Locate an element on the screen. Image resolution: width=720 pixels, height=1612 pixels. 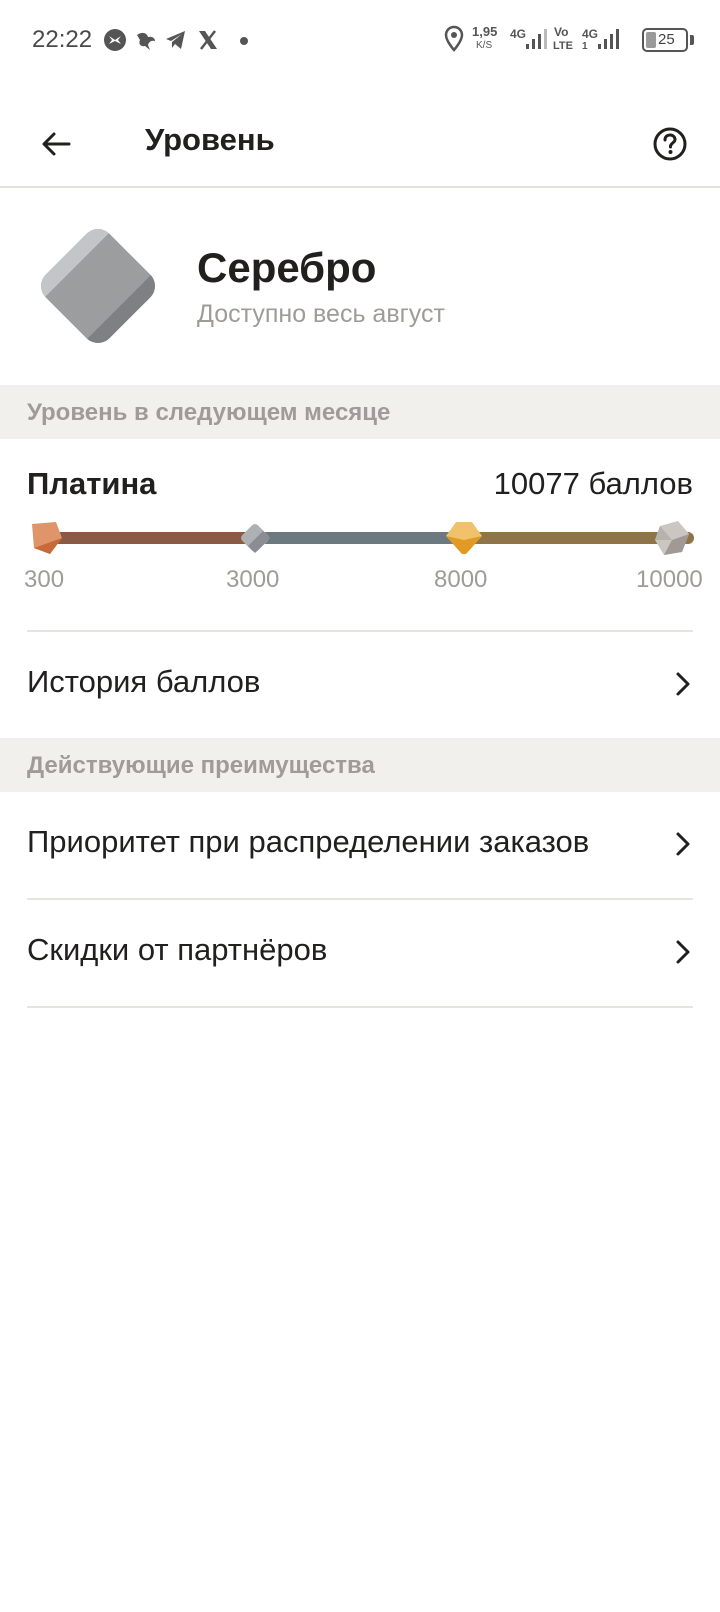
section-title: Уровень в следующем месяце is located at coordinates (209, 412).